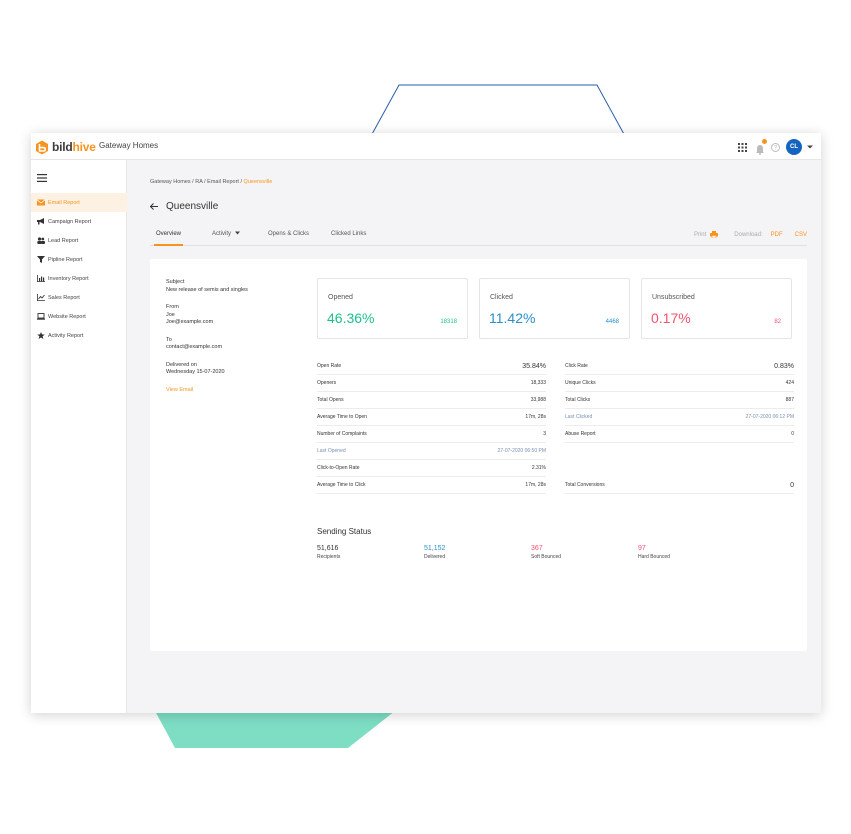  I want to click on metric-label: Abuse Report, so click(580, 434).